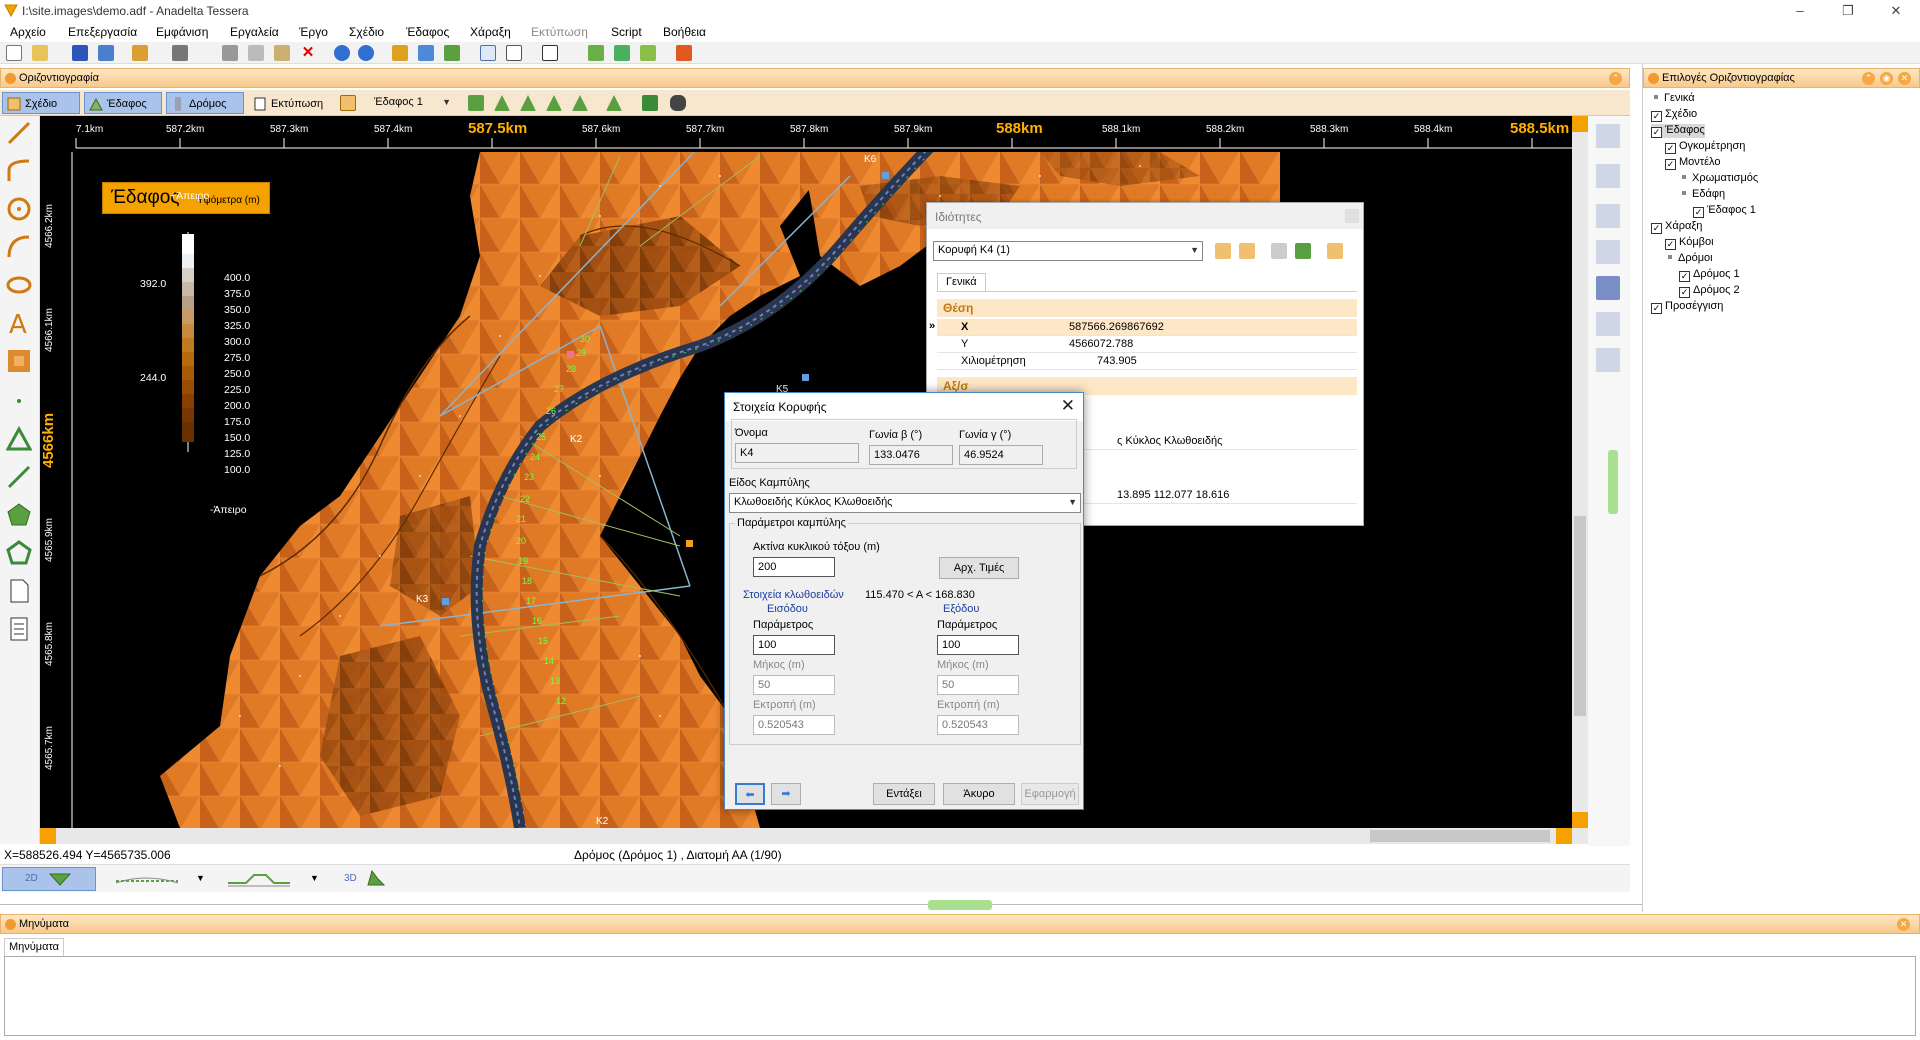  What do you see at coordinates (19, 439) in the screenshot?
I see `triangle-tool-icon` at bounding box center [19, 439].